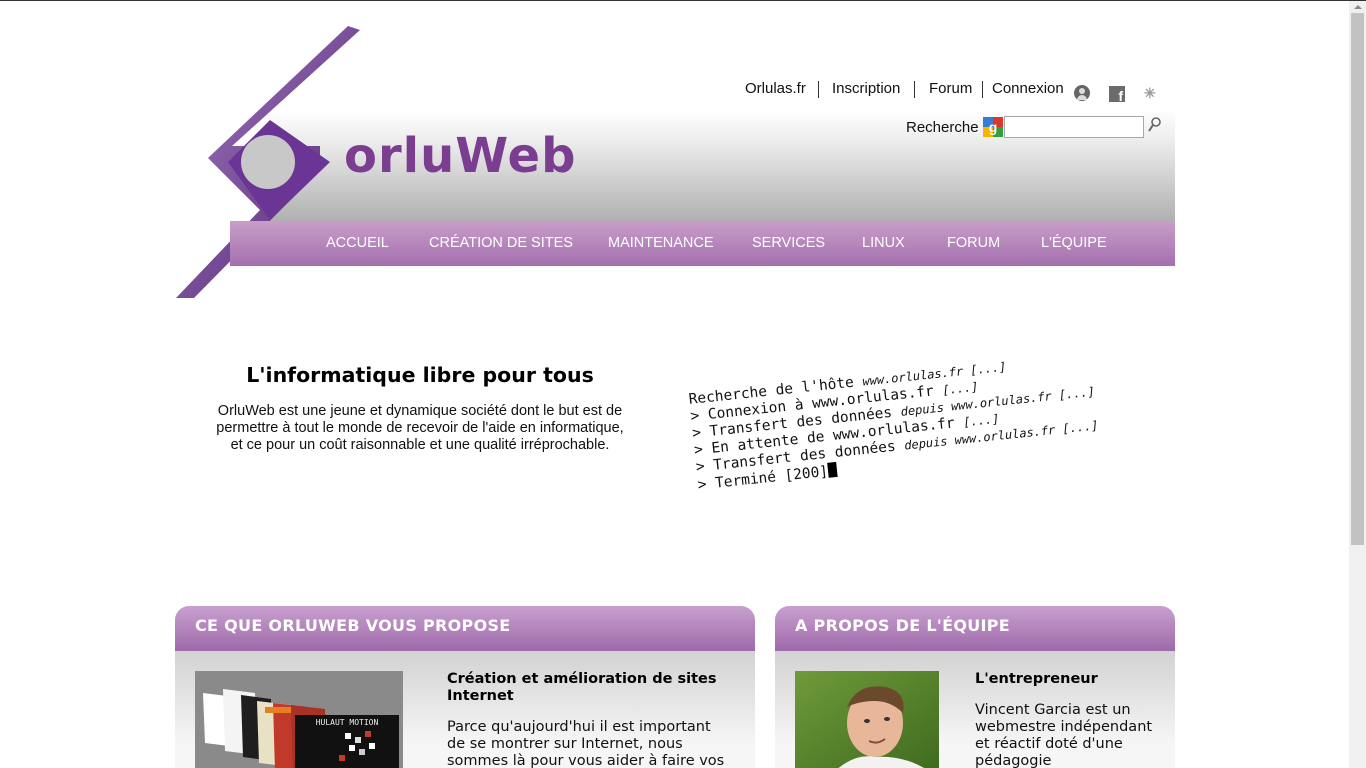  What do you see at coordinates (347, 722) in the screenshot?
I see `showcase-caption: HULAUT MOTION` at bounding box center [347, 722].